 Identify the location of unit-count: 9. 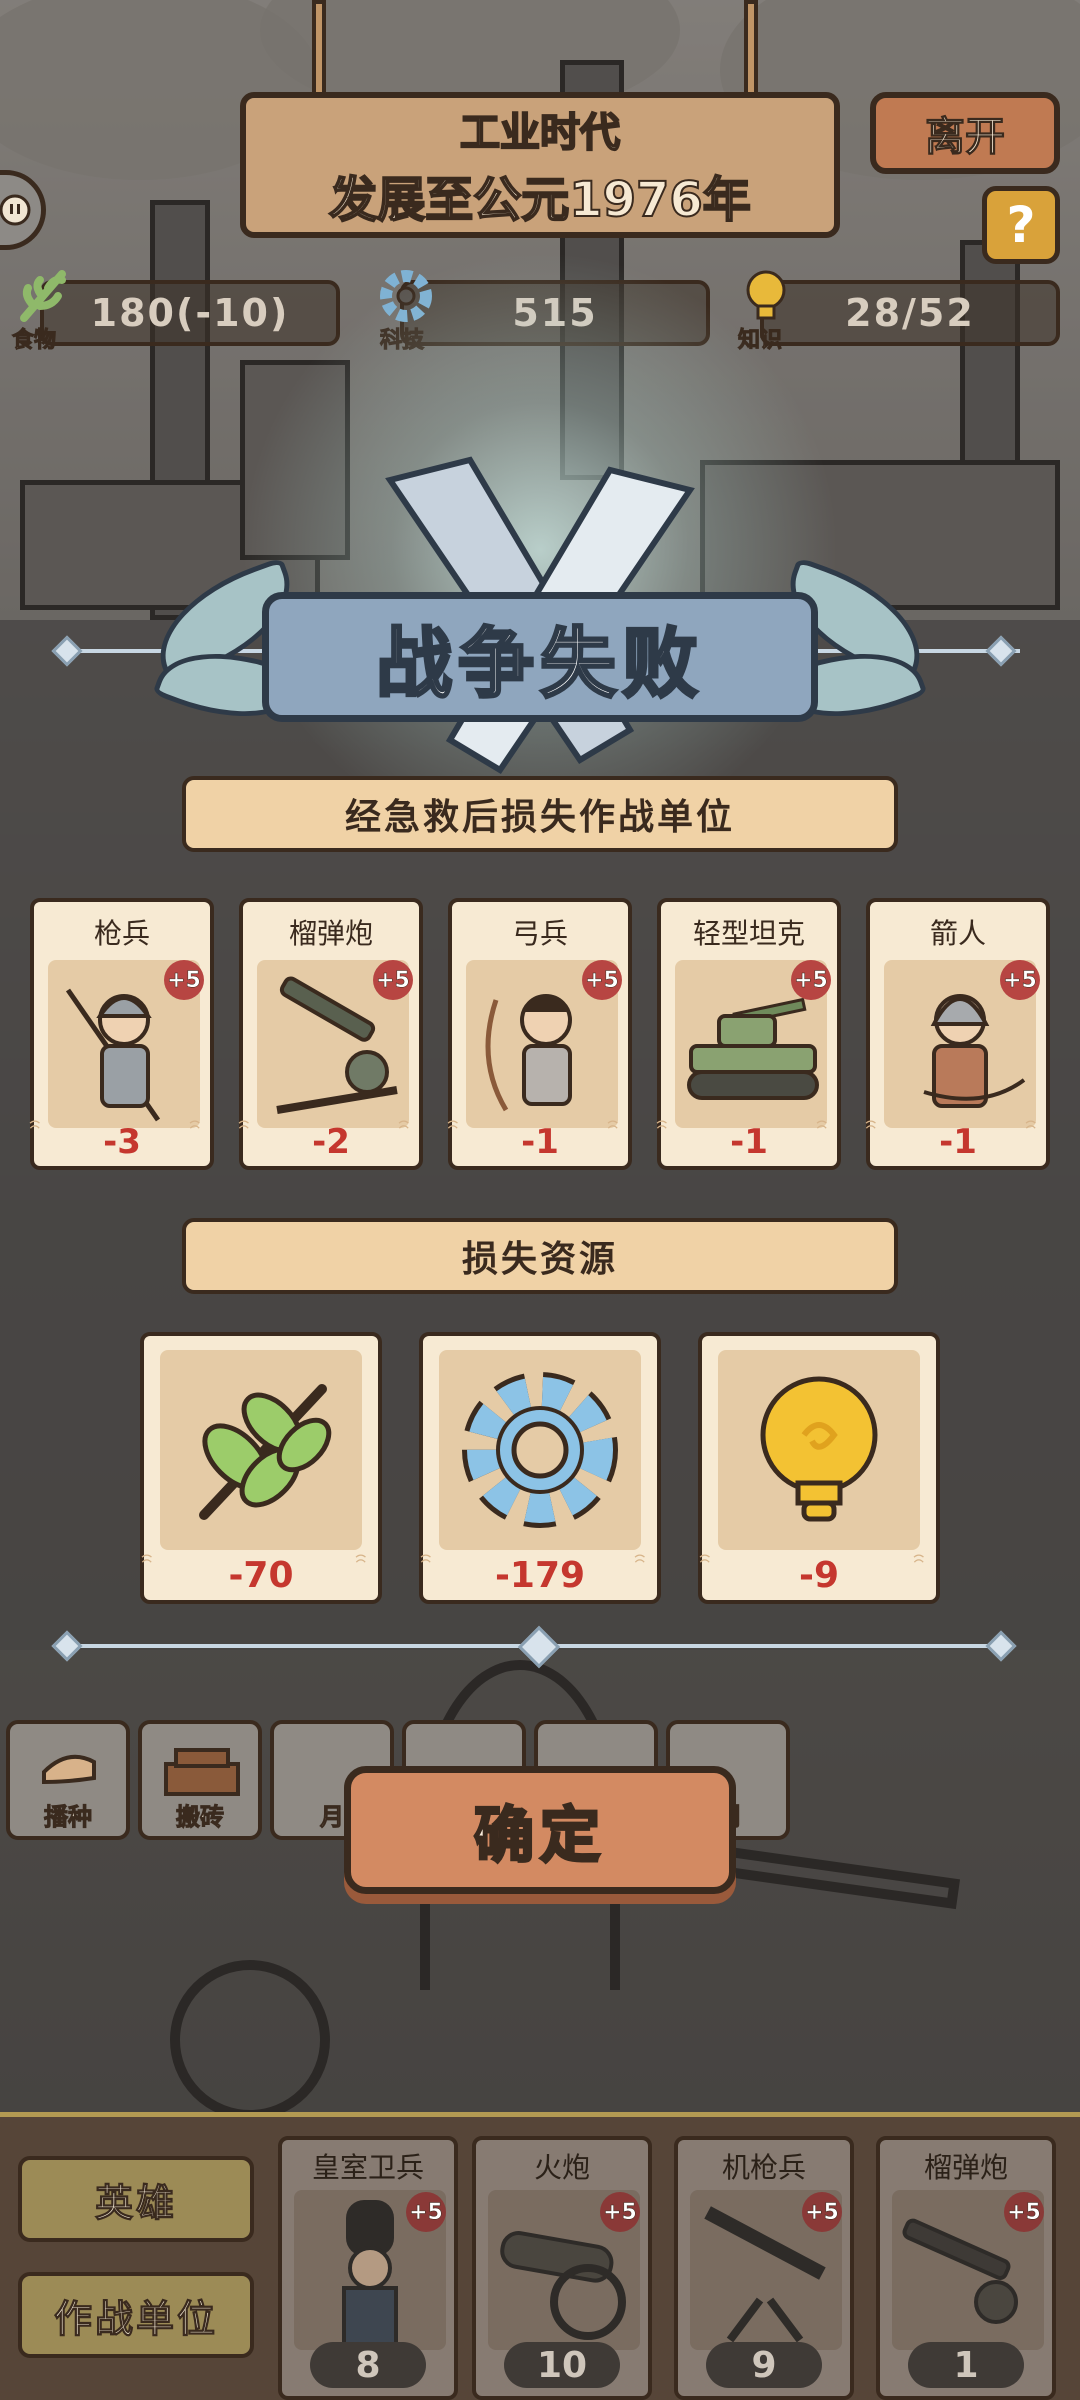
(764, 2365).